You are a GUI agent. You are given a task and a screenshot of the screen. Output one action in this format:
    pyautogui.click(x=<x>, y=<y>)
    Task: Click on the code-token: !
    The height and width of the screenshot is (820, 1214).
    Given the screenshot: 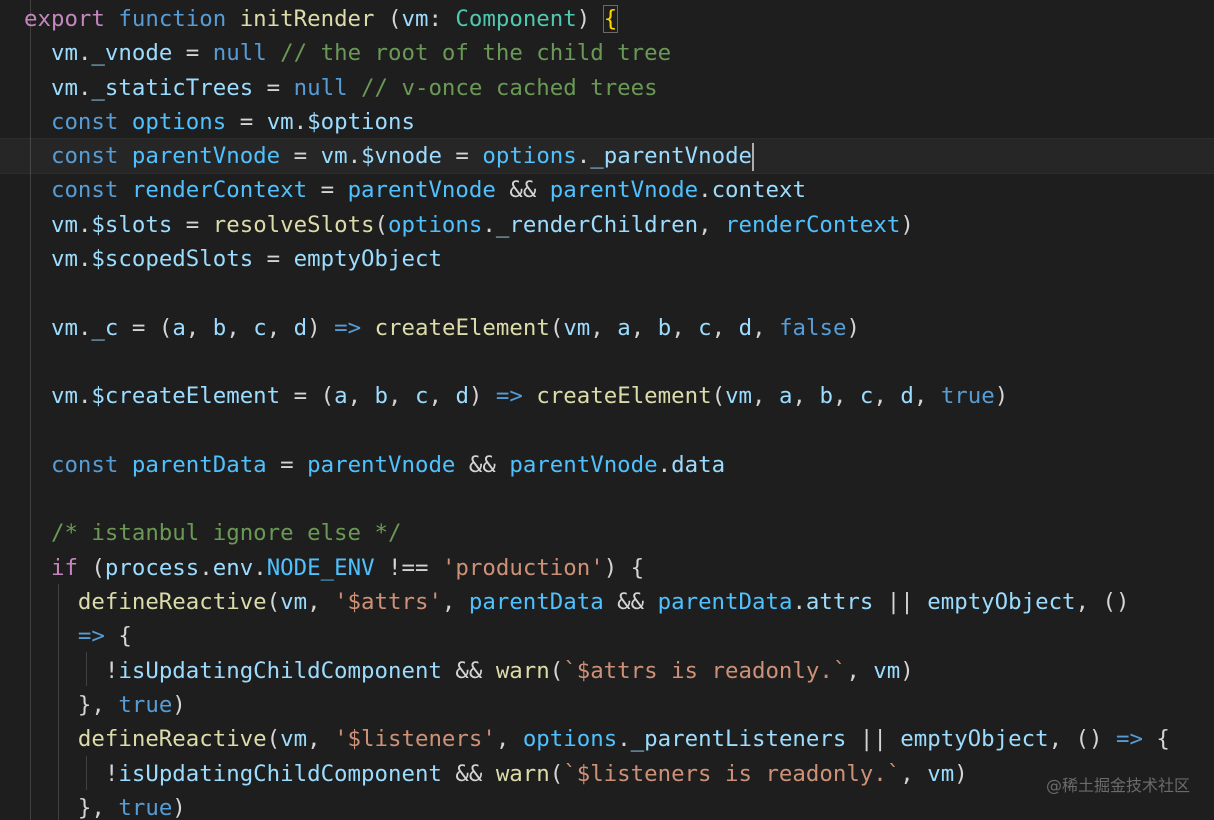 What is the action you would take?
    pyautogui.click(x=111, y=670)
    